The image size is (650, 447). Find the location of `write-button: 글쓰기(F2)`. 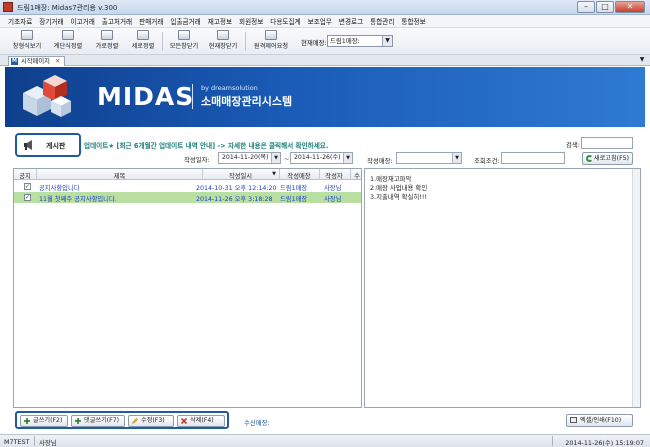

write-button: 글쓰기(F2) is located at coordinates (44, 421).